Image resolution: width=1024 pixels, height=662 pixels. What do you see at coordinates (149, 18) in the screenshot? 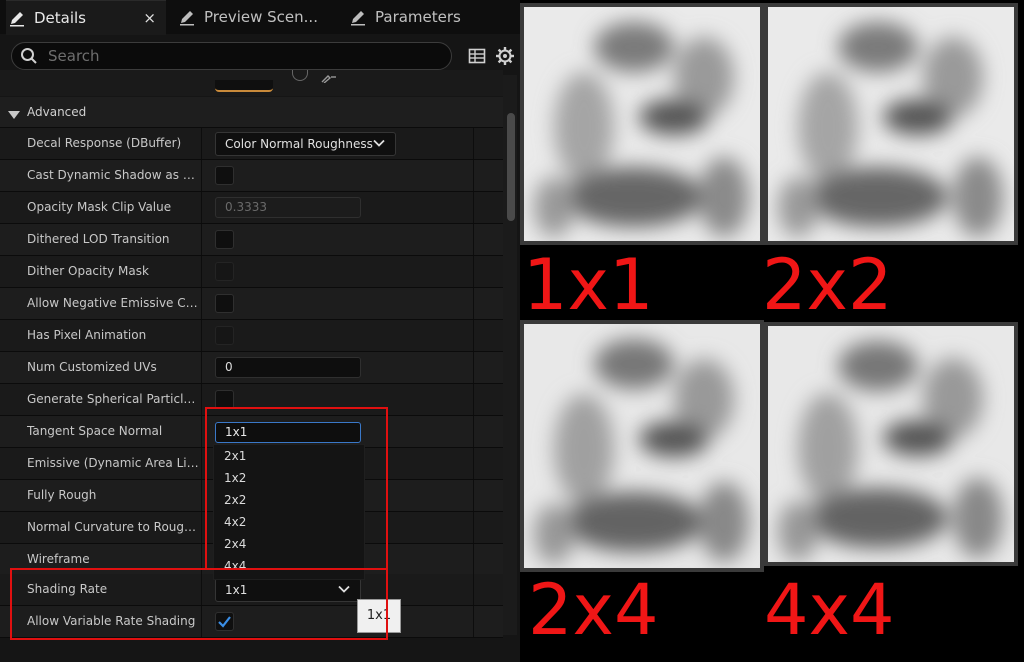
I see `close-icon: ×` at bounding box center [149, 18].